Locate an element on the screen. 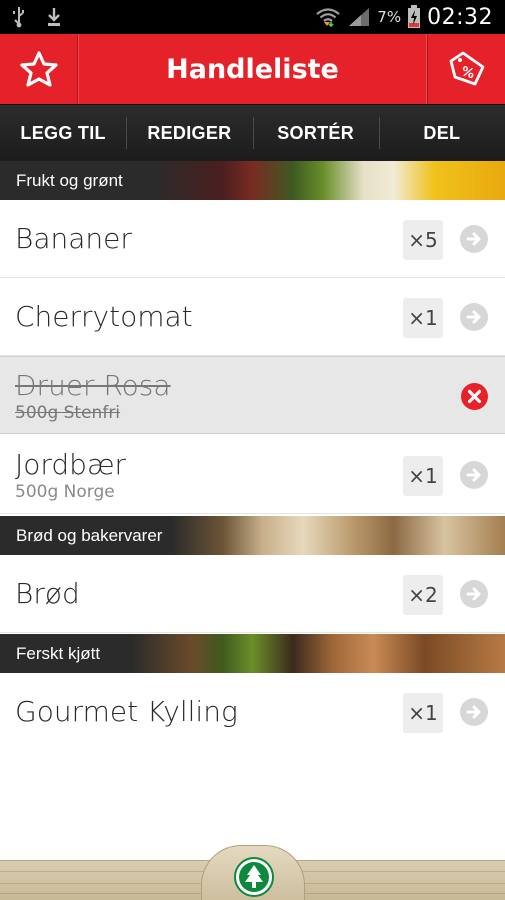 The width and height of the screenshot is (505, 900). page-title: Handleliste is located at coordinates (252, 69).